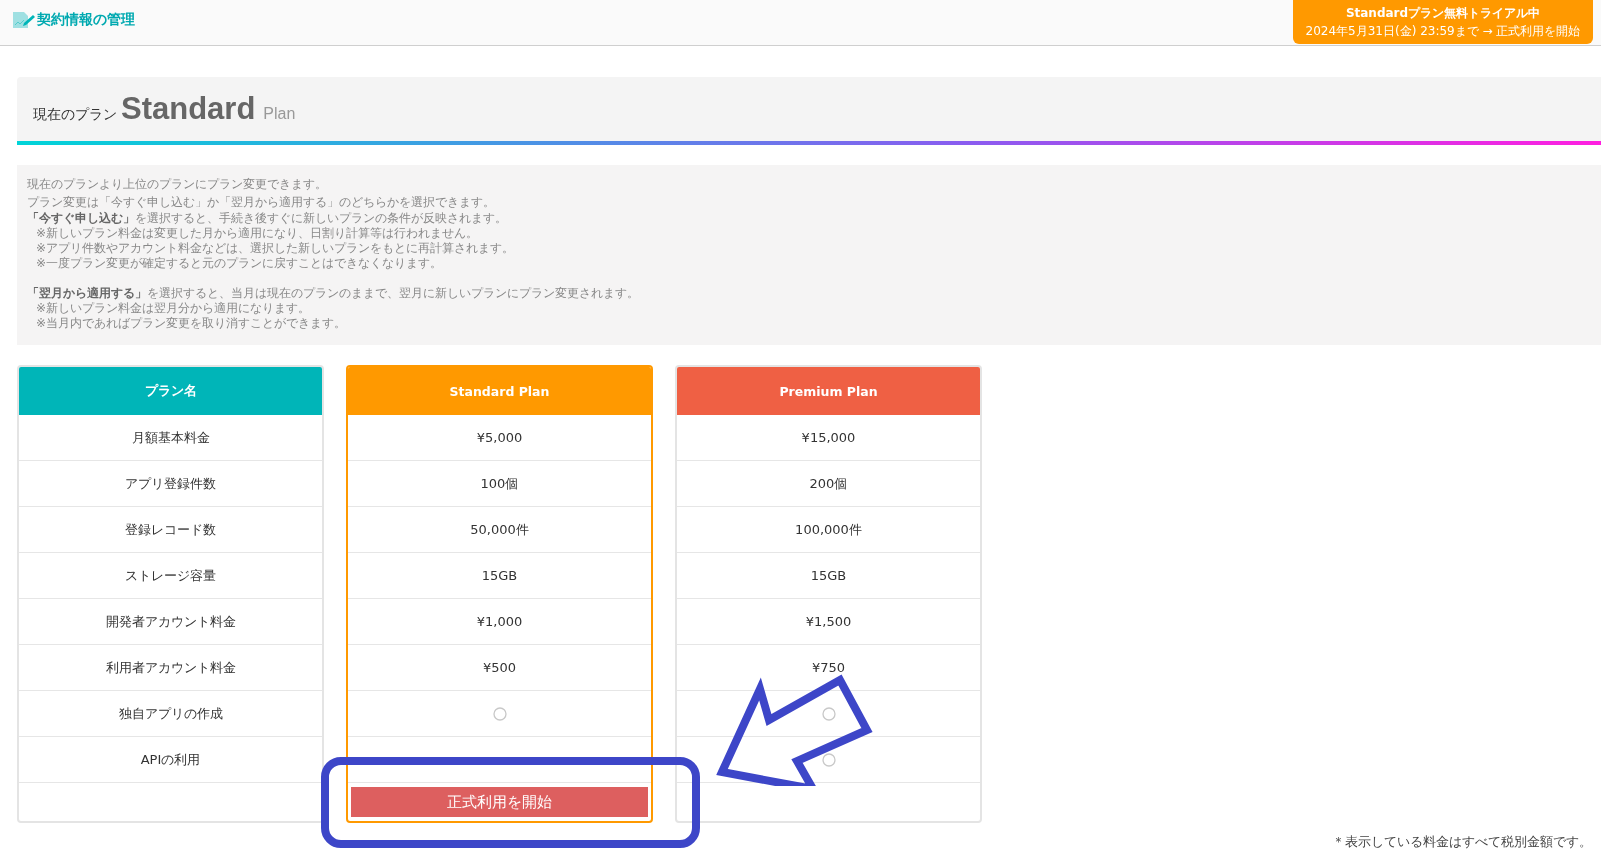 The width and height of the screenshot is (1601, 859). What do you see at coordinates (499, 391) in the screenshot?
I see `column-header: Standard Plan` at bounding box center [499, 391].